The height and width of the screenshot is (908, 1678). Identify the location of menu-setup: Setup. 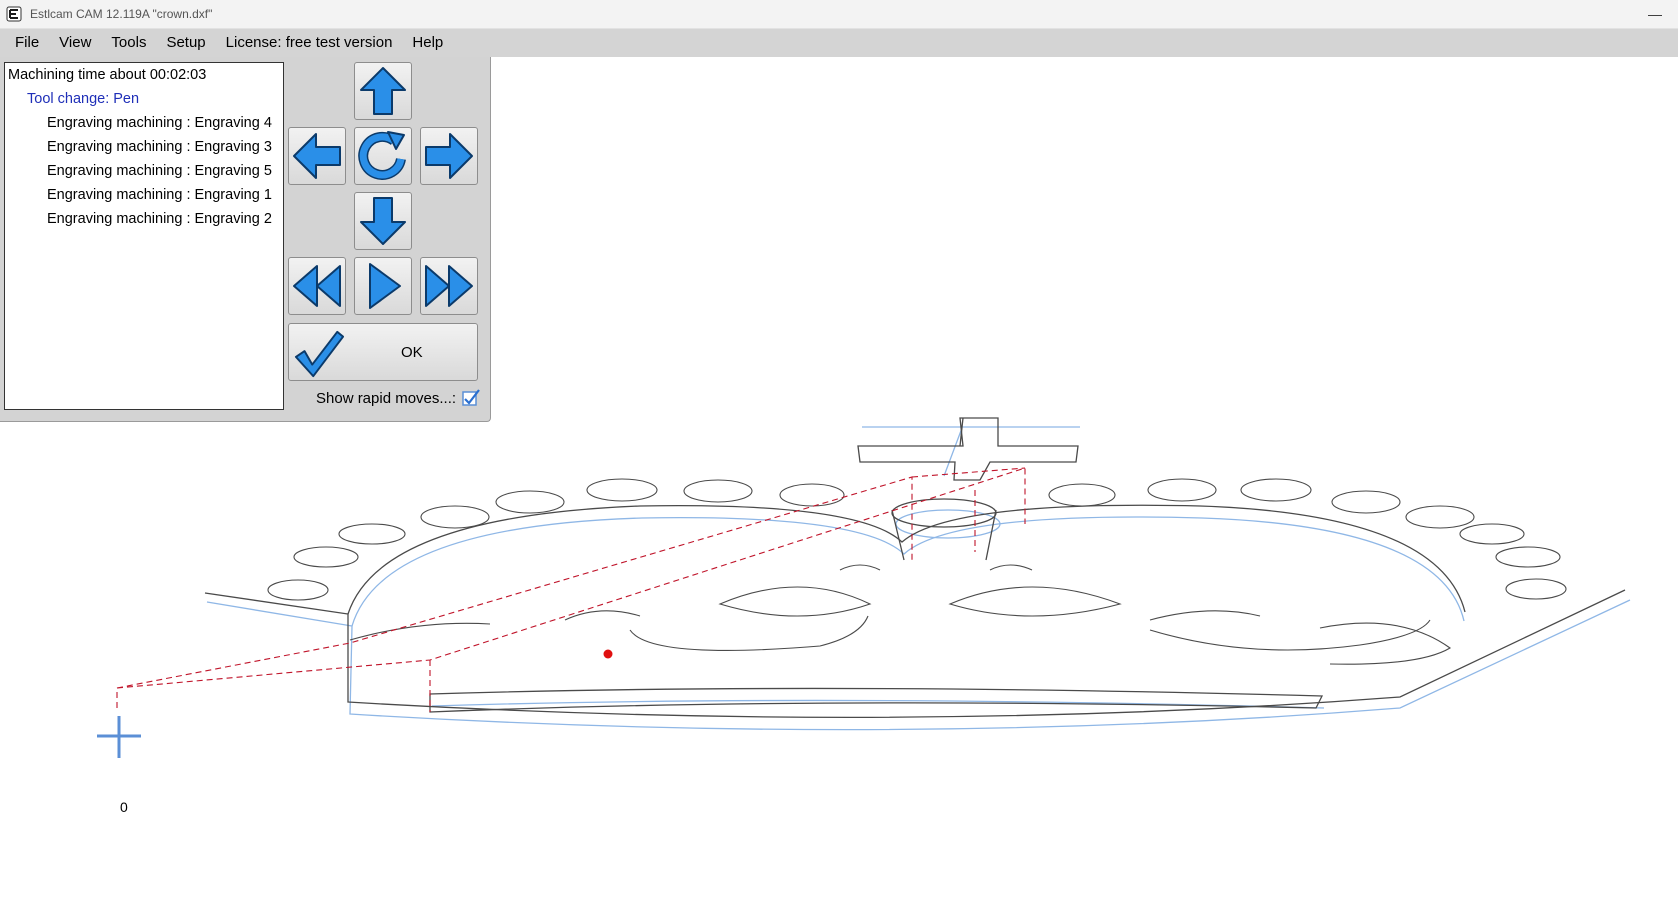
(185, 43).